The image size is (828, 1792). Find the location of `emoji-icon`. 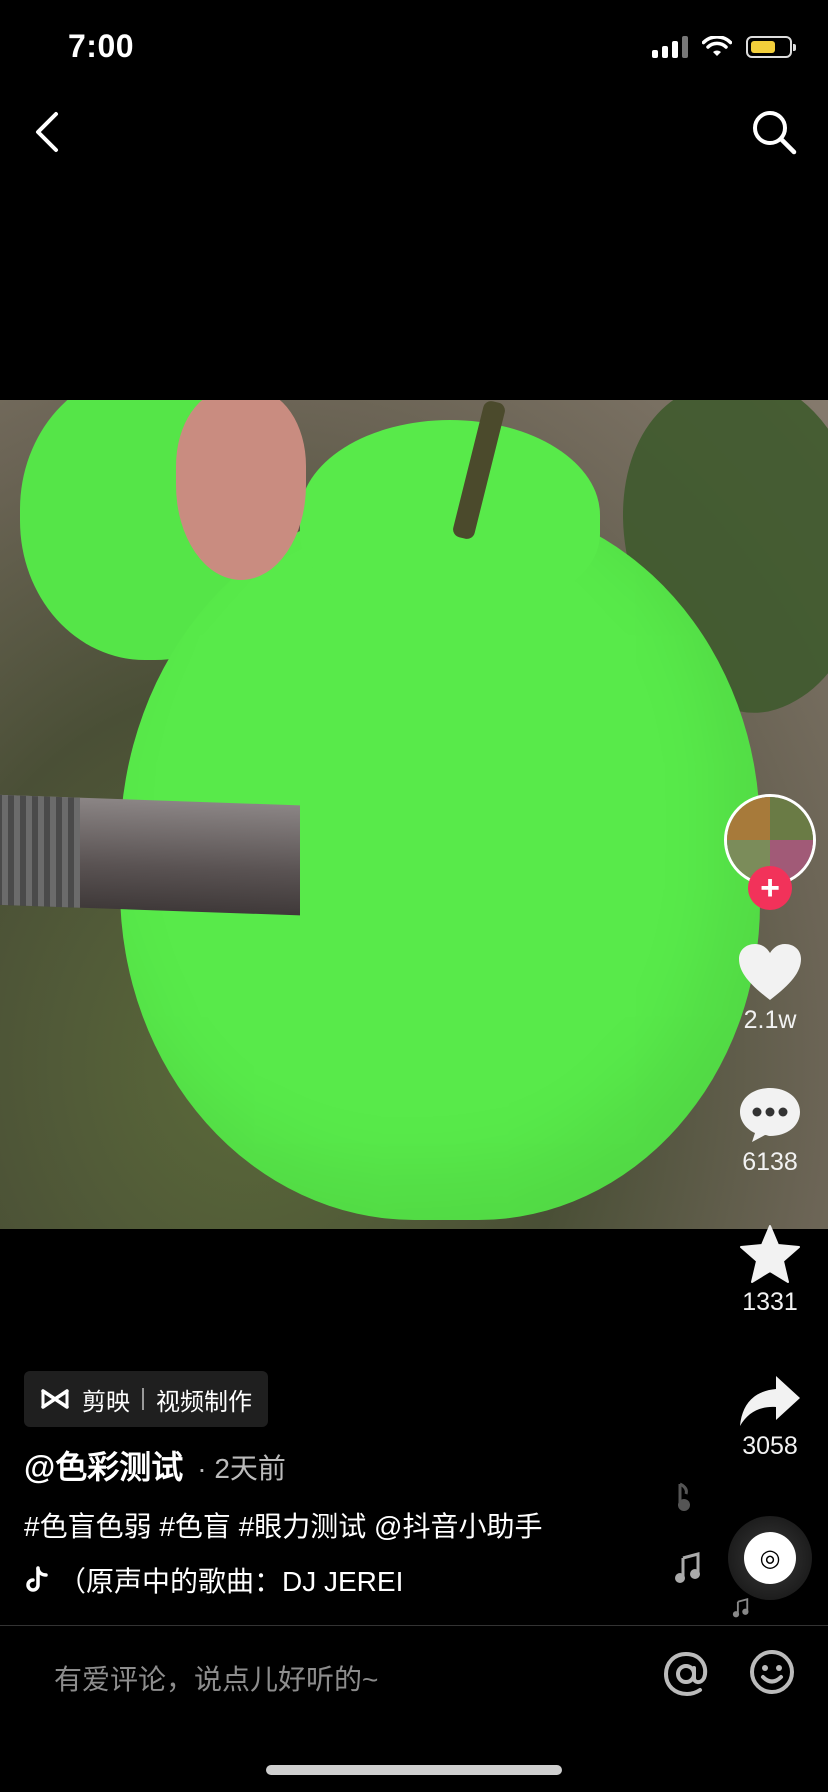

emoji-icon is located at coordinates (772, 1672).